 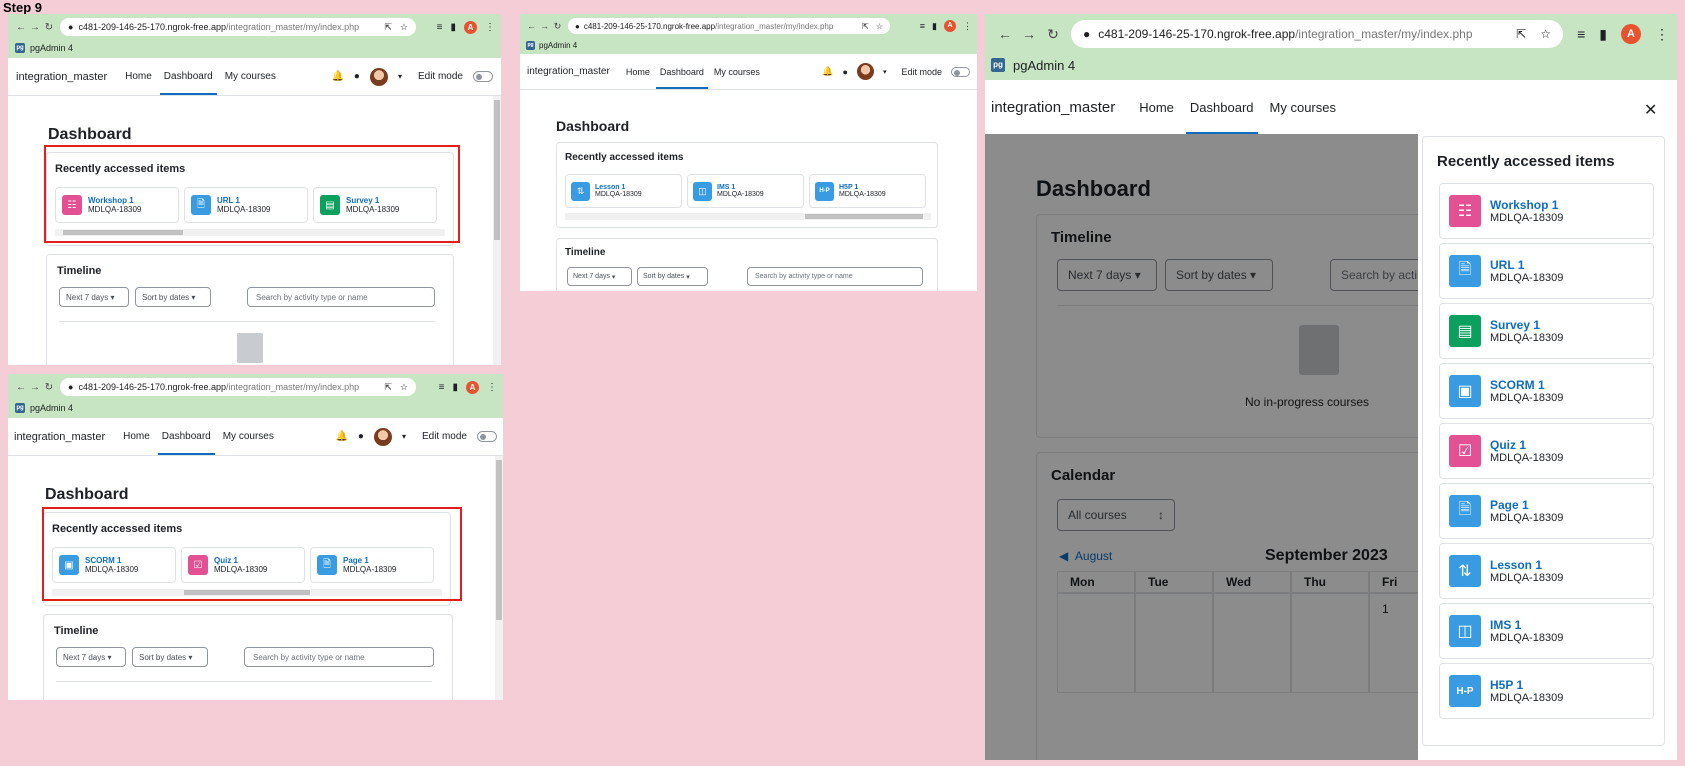 What do you see at coordinates (862, 187) in the screenshot?
I see `item-name: H5P 1` at bounding box center [862, 187].